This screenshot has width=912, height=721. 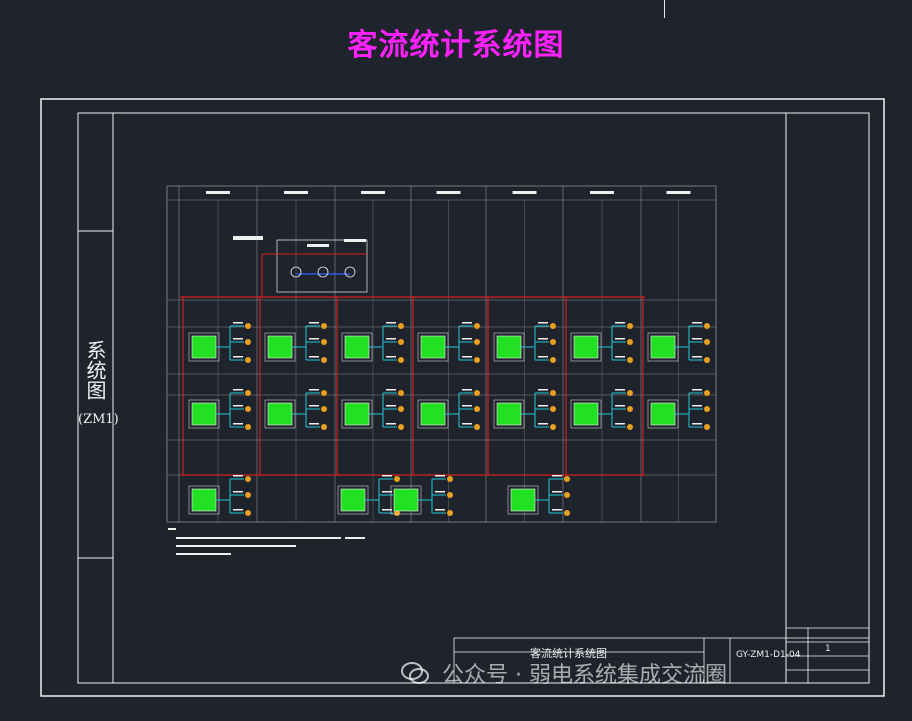 I want to click on sidebar-label: 系统图 (ZM1), so click(x=98, y=385).